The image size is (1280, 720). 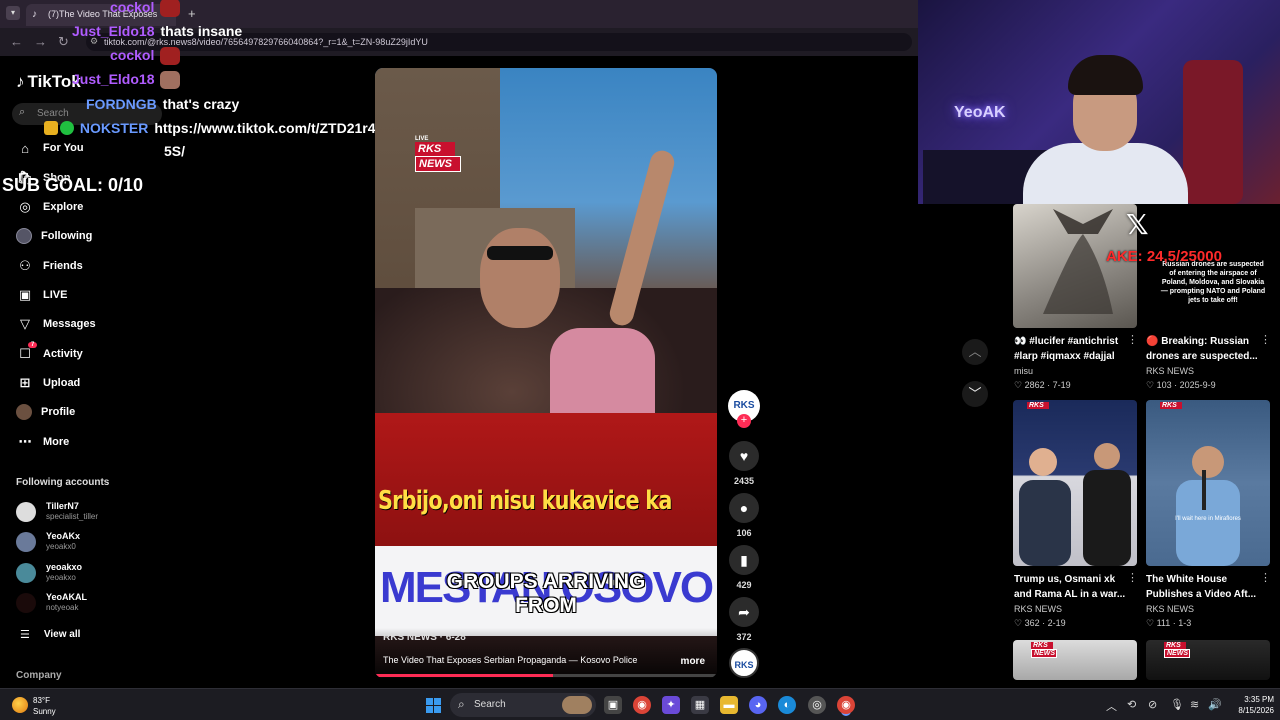 I want to click on follow-plus-icon: +, so click(x=744, y=421).